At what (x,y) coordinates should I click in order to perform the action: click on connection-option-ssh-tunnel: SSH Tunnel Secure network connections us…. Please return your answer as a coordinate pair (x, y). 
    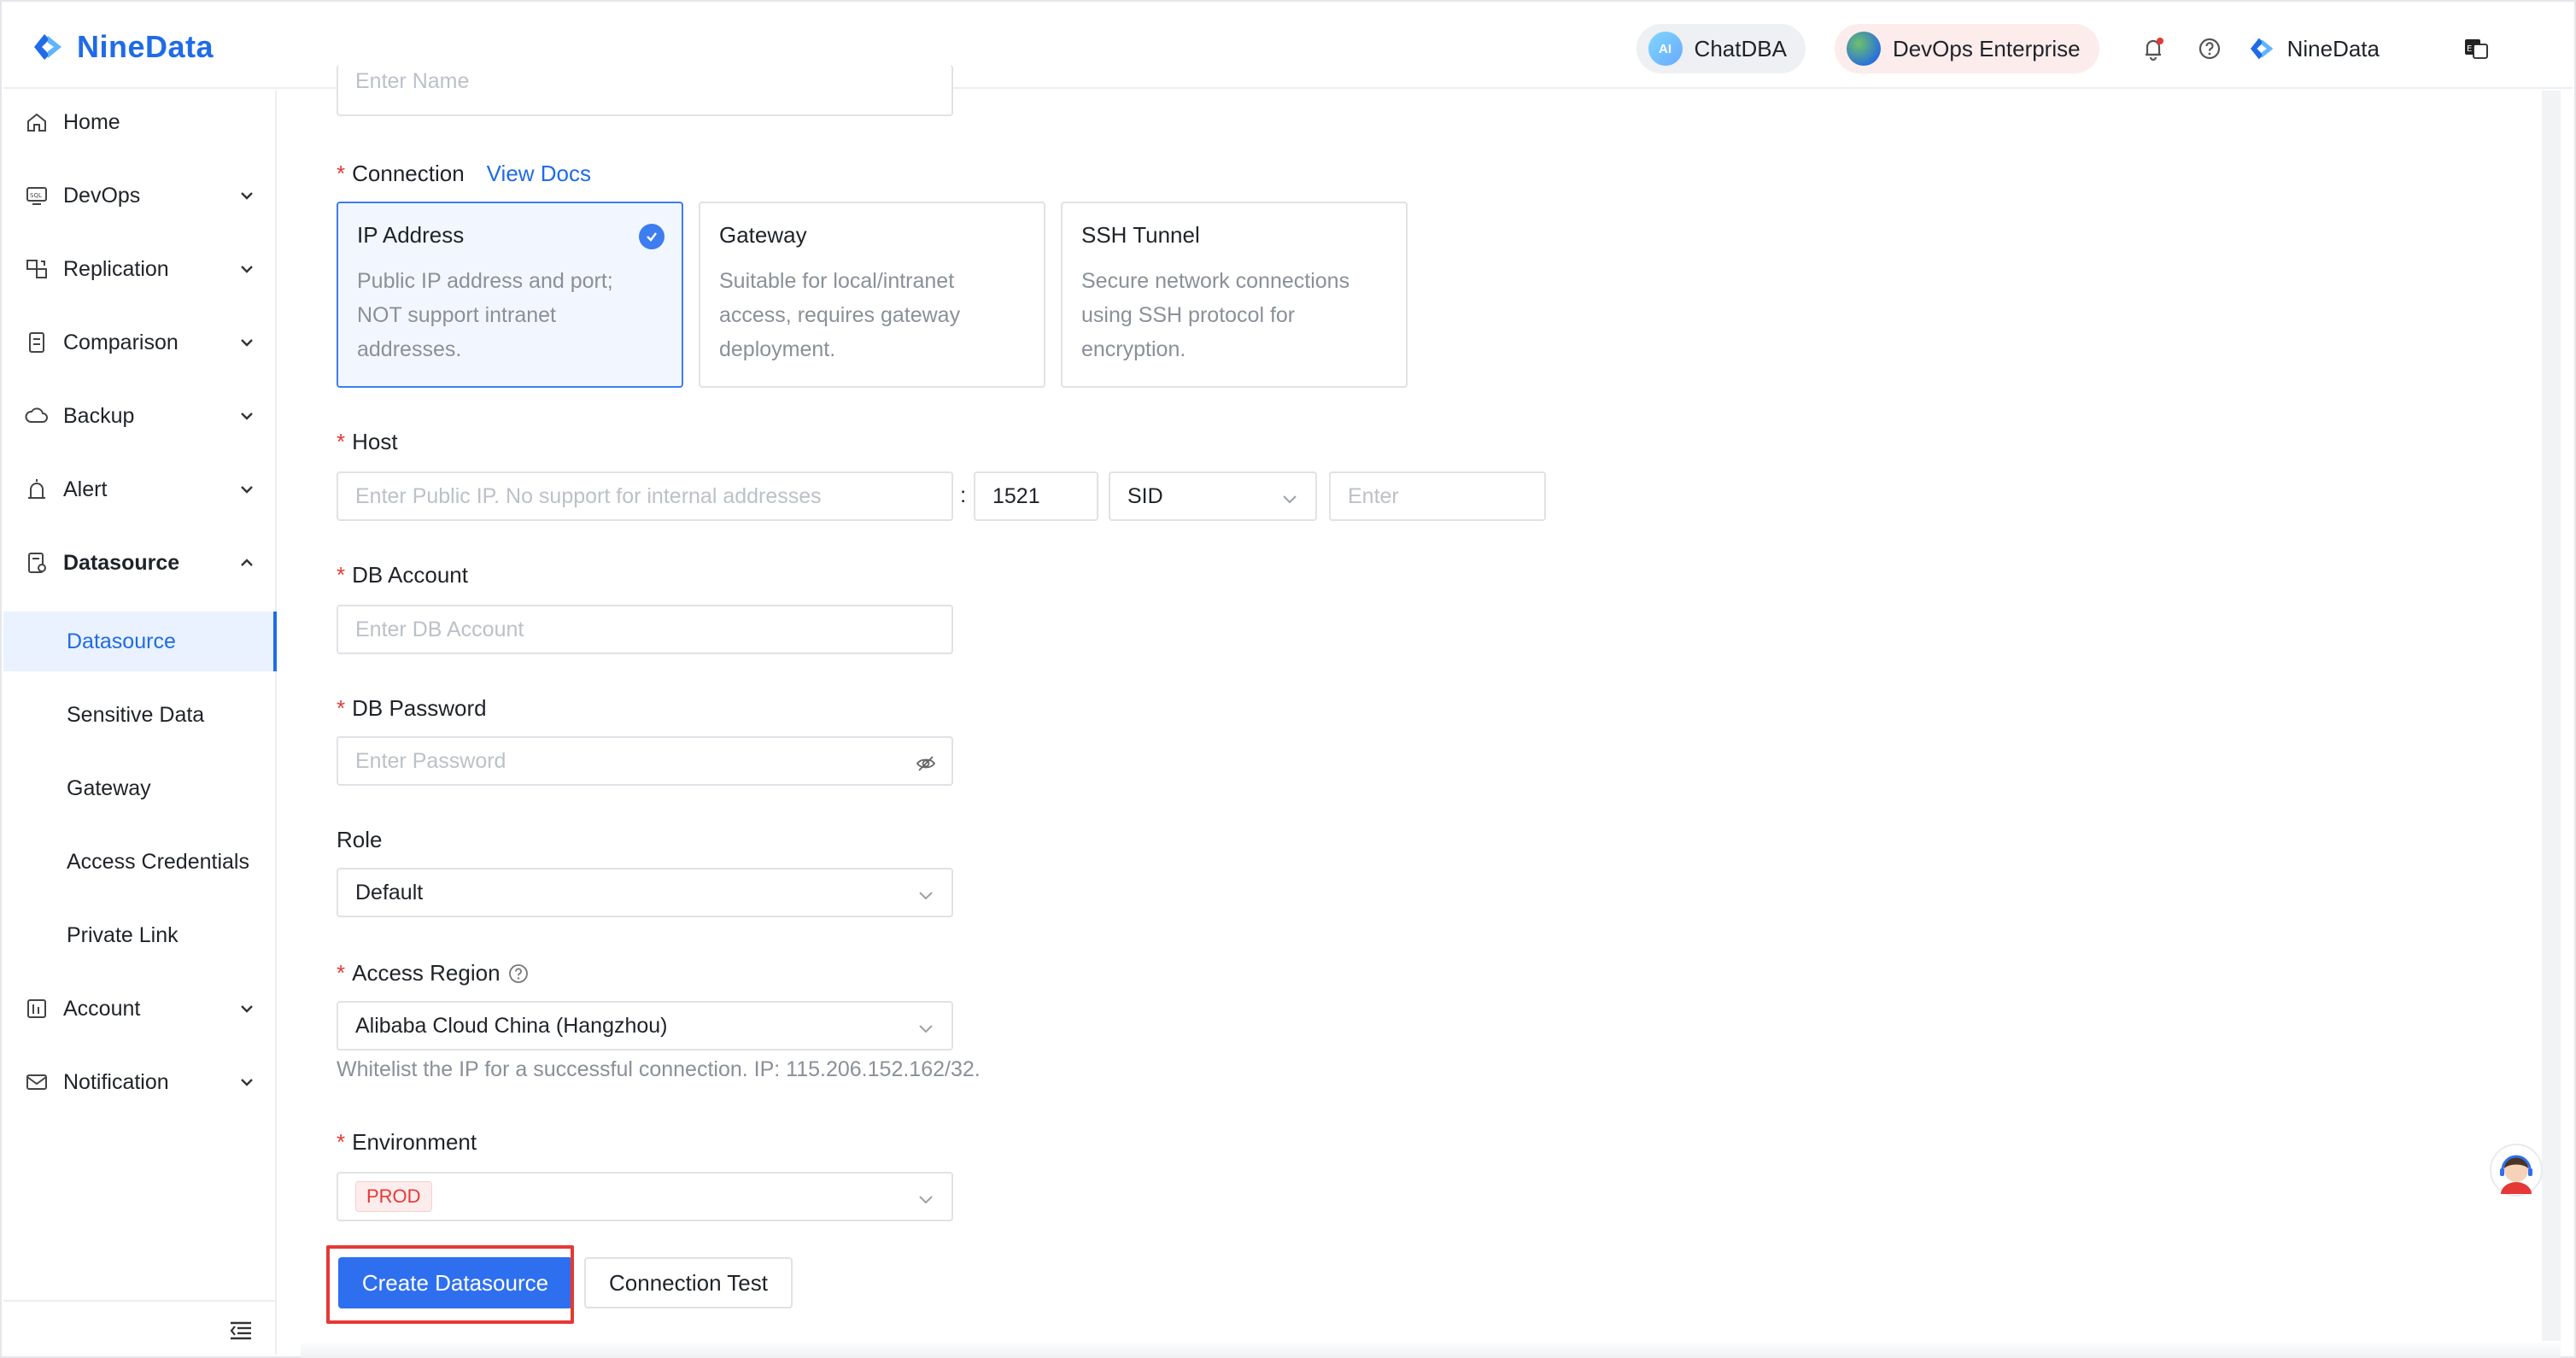
    Looking at the image, I should click on (1234, 295).